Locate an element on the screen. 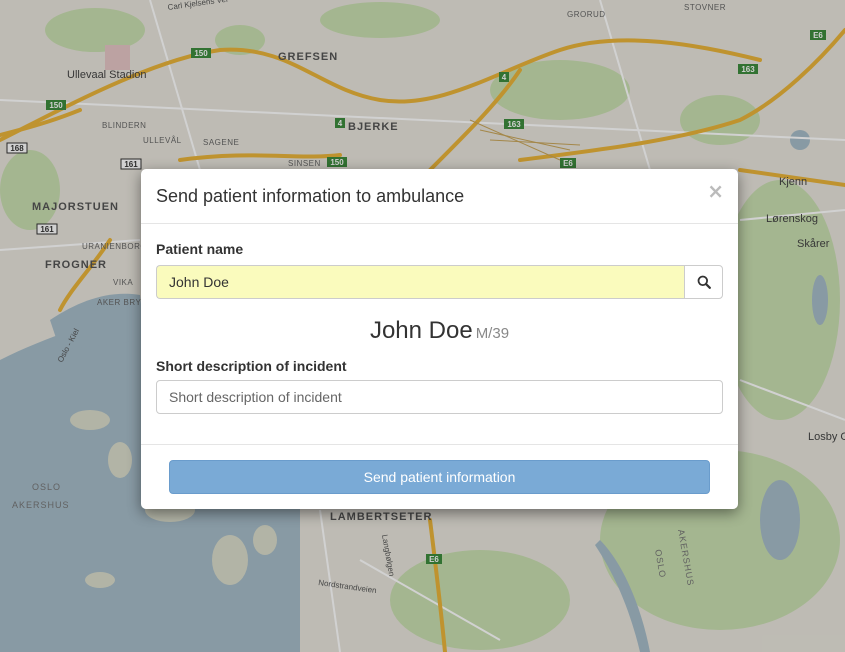 Image resolution: width=845 pixels, height=652 pixels. modal-header: Send patient information to ambulance × is located at coordinates (439, 196).